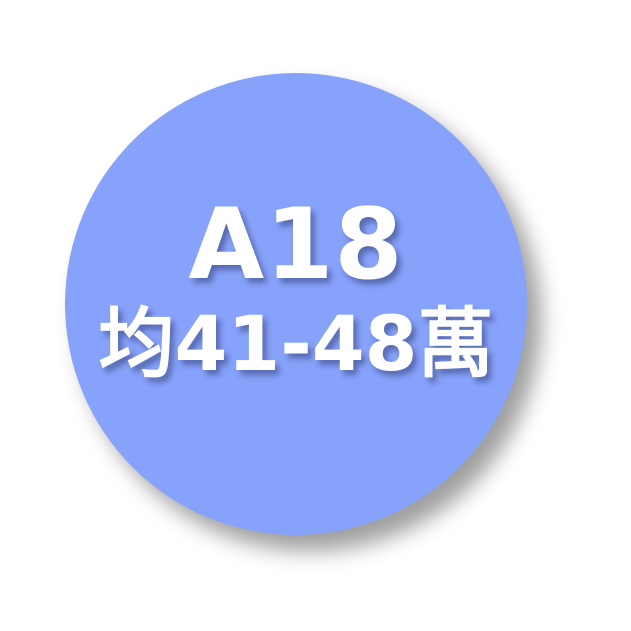 Image resolution: width=631 pixels, height=631 pixels. I want to click on badge-price-text: 均41-48萬, so click(296, 343).